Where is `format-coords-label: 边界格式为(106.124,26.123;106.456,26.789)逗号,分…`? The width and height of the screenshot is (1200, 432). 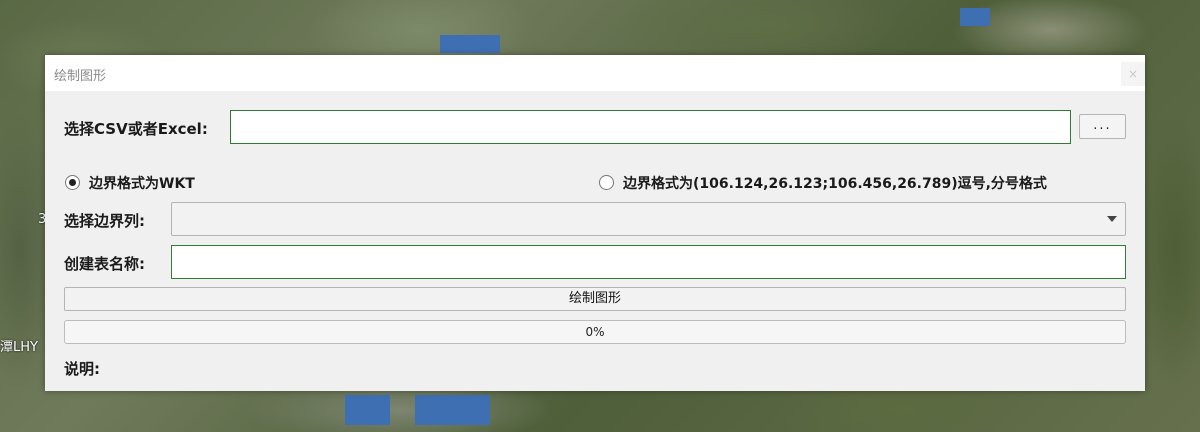 format-coords-label: 边界格式为(106.124,26.123;106.456,26.789)逗号,分… is located at coordinates (835, 183).